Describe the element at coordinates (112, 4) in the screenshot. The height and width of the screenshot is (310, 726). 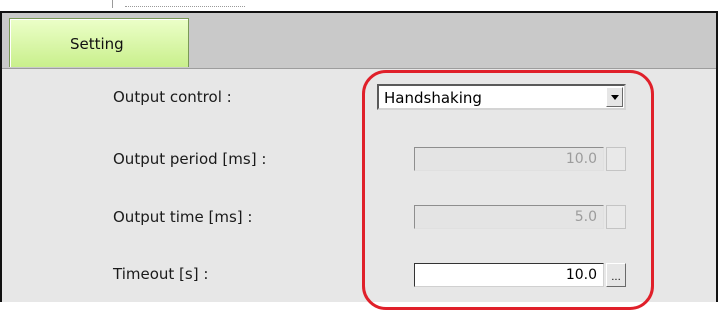
I see `divider` at that location.